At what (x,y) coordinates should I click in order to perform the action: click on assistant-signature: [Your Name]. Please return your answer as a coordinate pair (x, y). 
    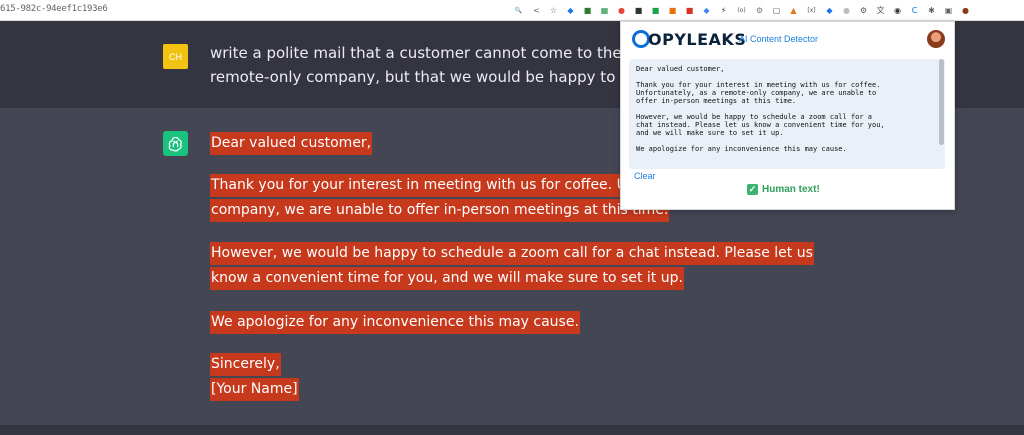
    Looking at the image, I should click on (254, 389).